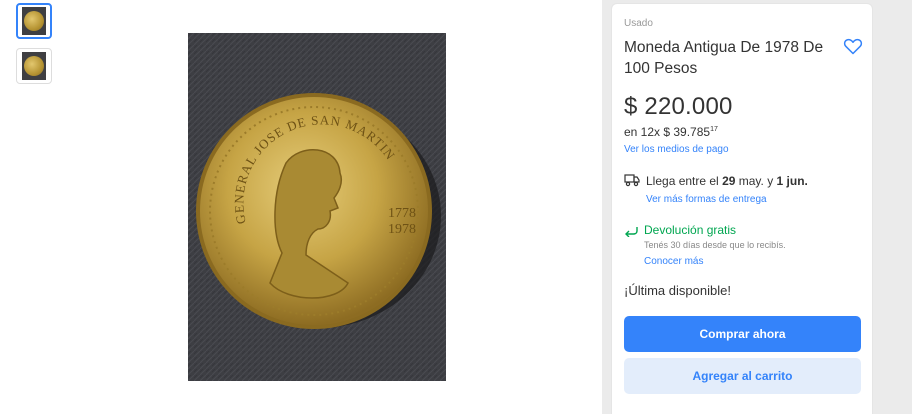 Image resolution: width=912 pixels, height=414 pixels. I want to click on installments-amount: en 12x $ 39.785, so click(667, 132).